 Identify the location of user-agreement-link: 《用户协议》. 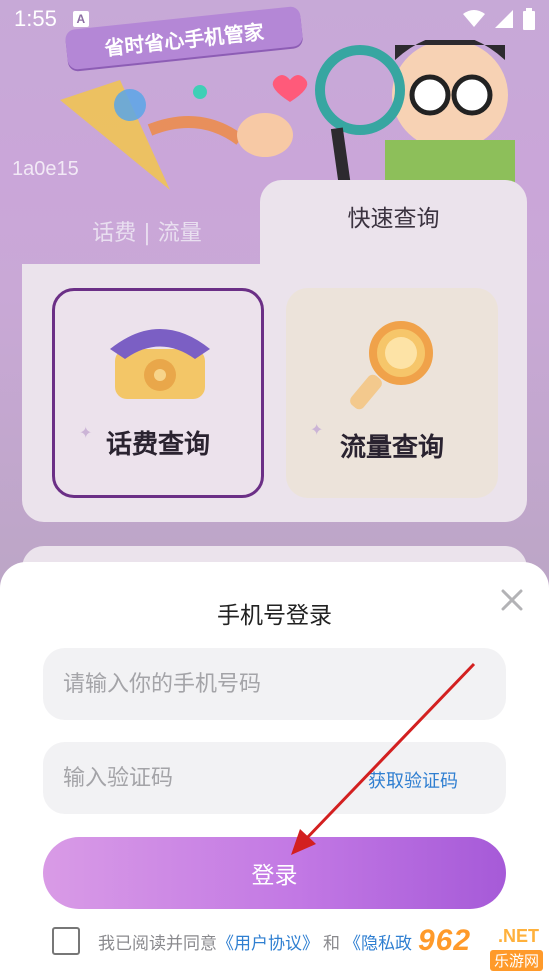
(268, 941).